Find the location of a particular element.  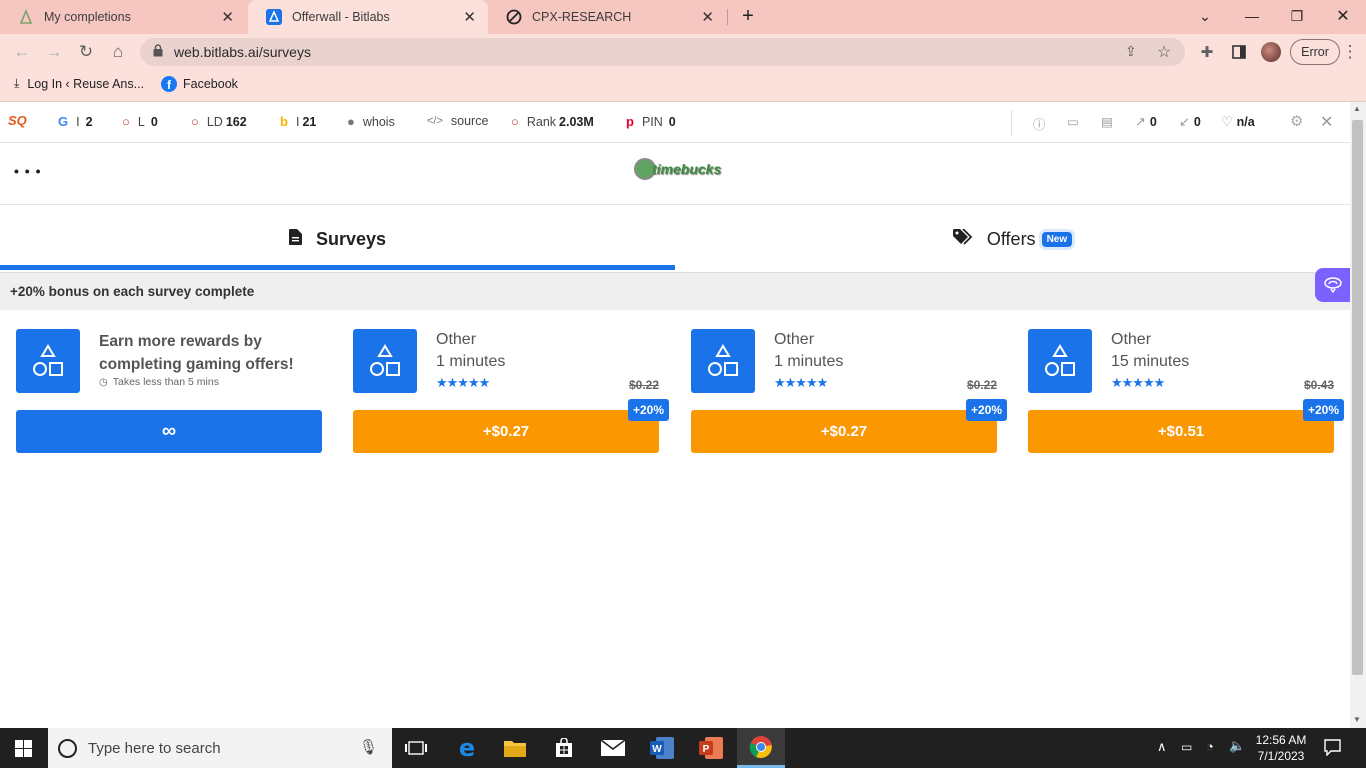

bookmark-facebook: f Facebook is located at coordinates (199, 84).